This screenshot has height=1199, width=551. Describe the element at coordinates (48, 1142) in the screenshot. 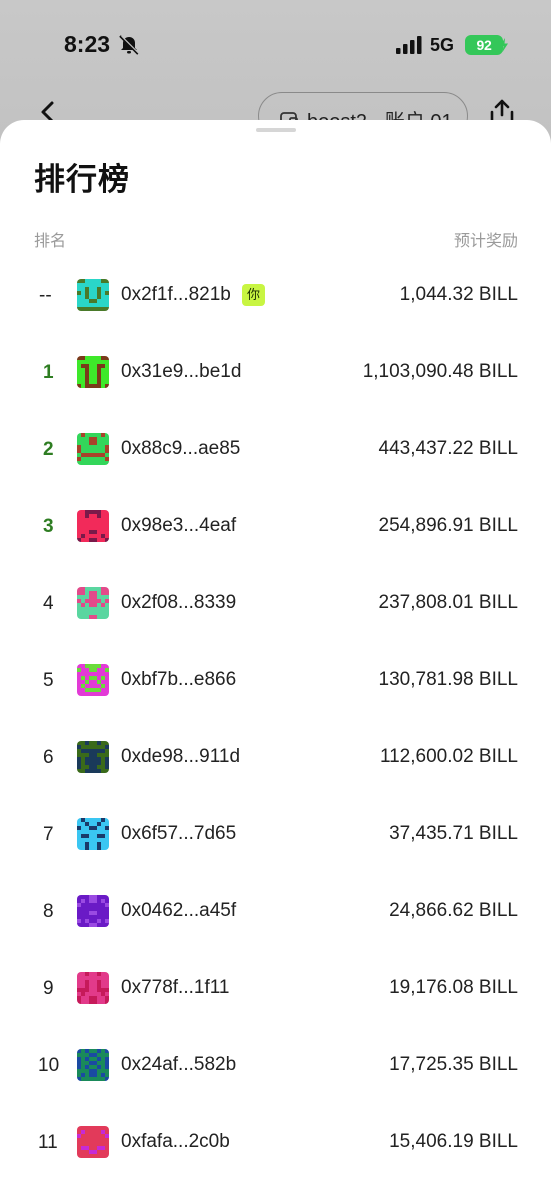

I see `row-rank: 11` at that location.